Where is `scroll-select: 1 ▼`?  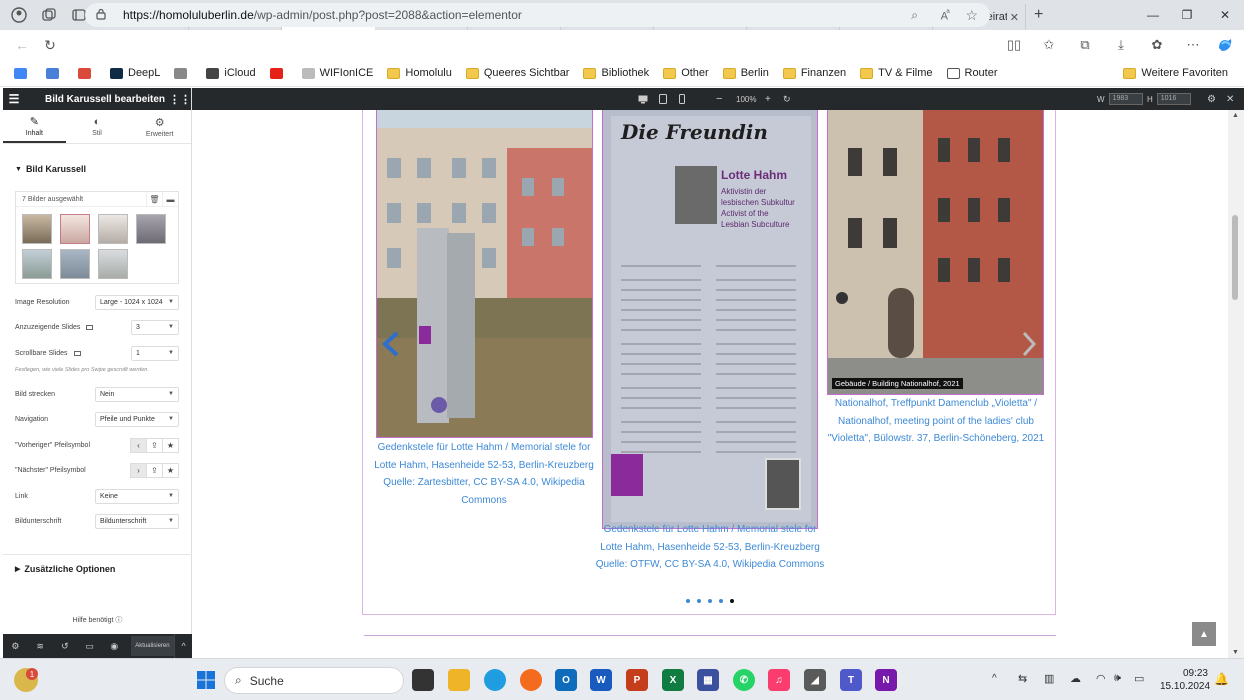
scroll-select: 1 ▼ is located at coordinates (155, 353).